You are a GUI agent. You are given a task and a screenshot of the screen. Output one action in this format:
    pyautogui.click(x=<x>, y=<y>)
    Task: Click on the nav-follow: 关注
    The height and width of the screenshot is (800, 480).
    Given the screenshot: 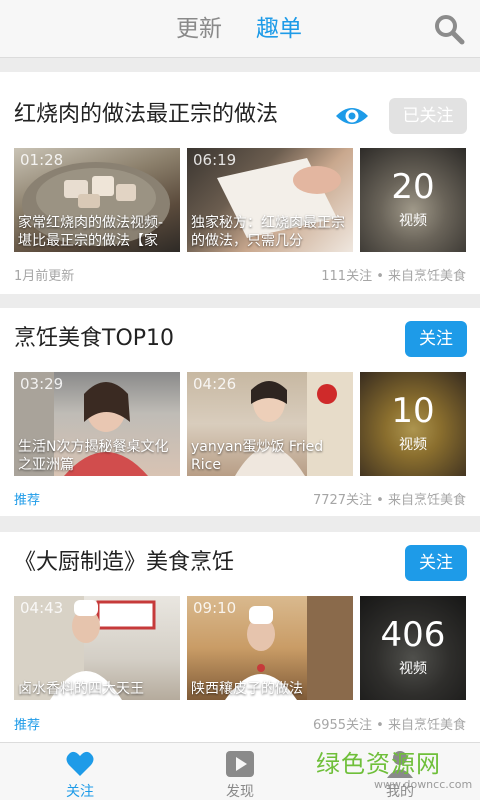 What is the action you would take?
    pyautogui.click(x=80, y=771)
    